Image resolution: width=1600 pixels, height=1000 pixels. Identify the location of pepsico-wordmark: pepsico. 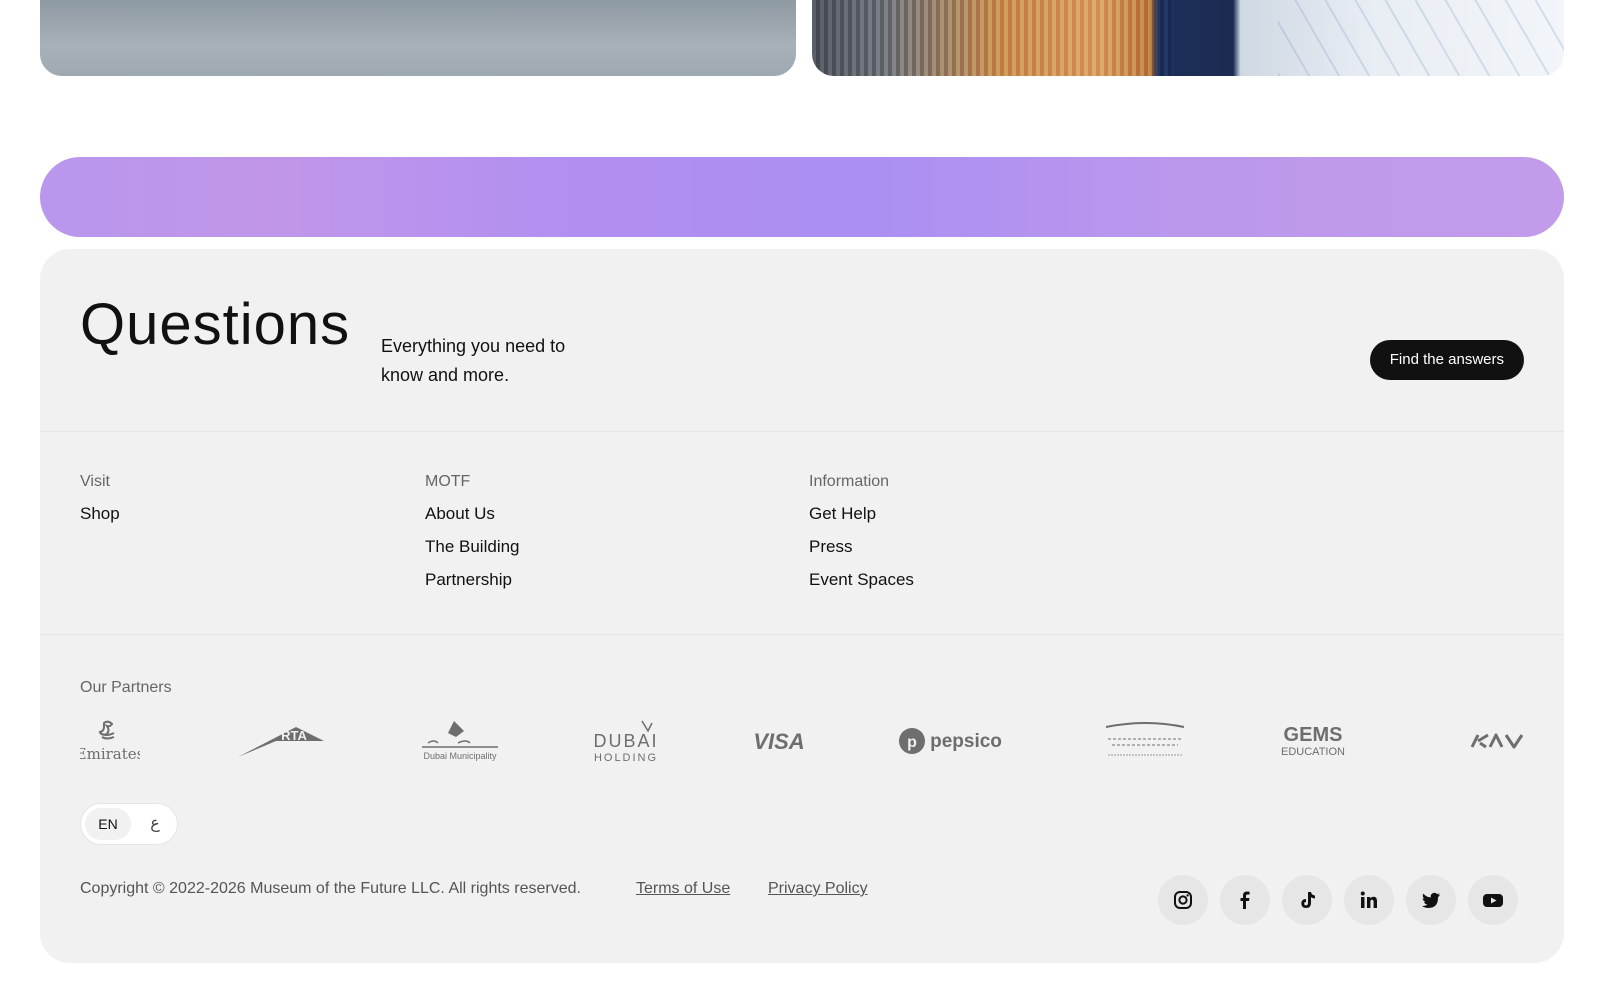
(966, 741).